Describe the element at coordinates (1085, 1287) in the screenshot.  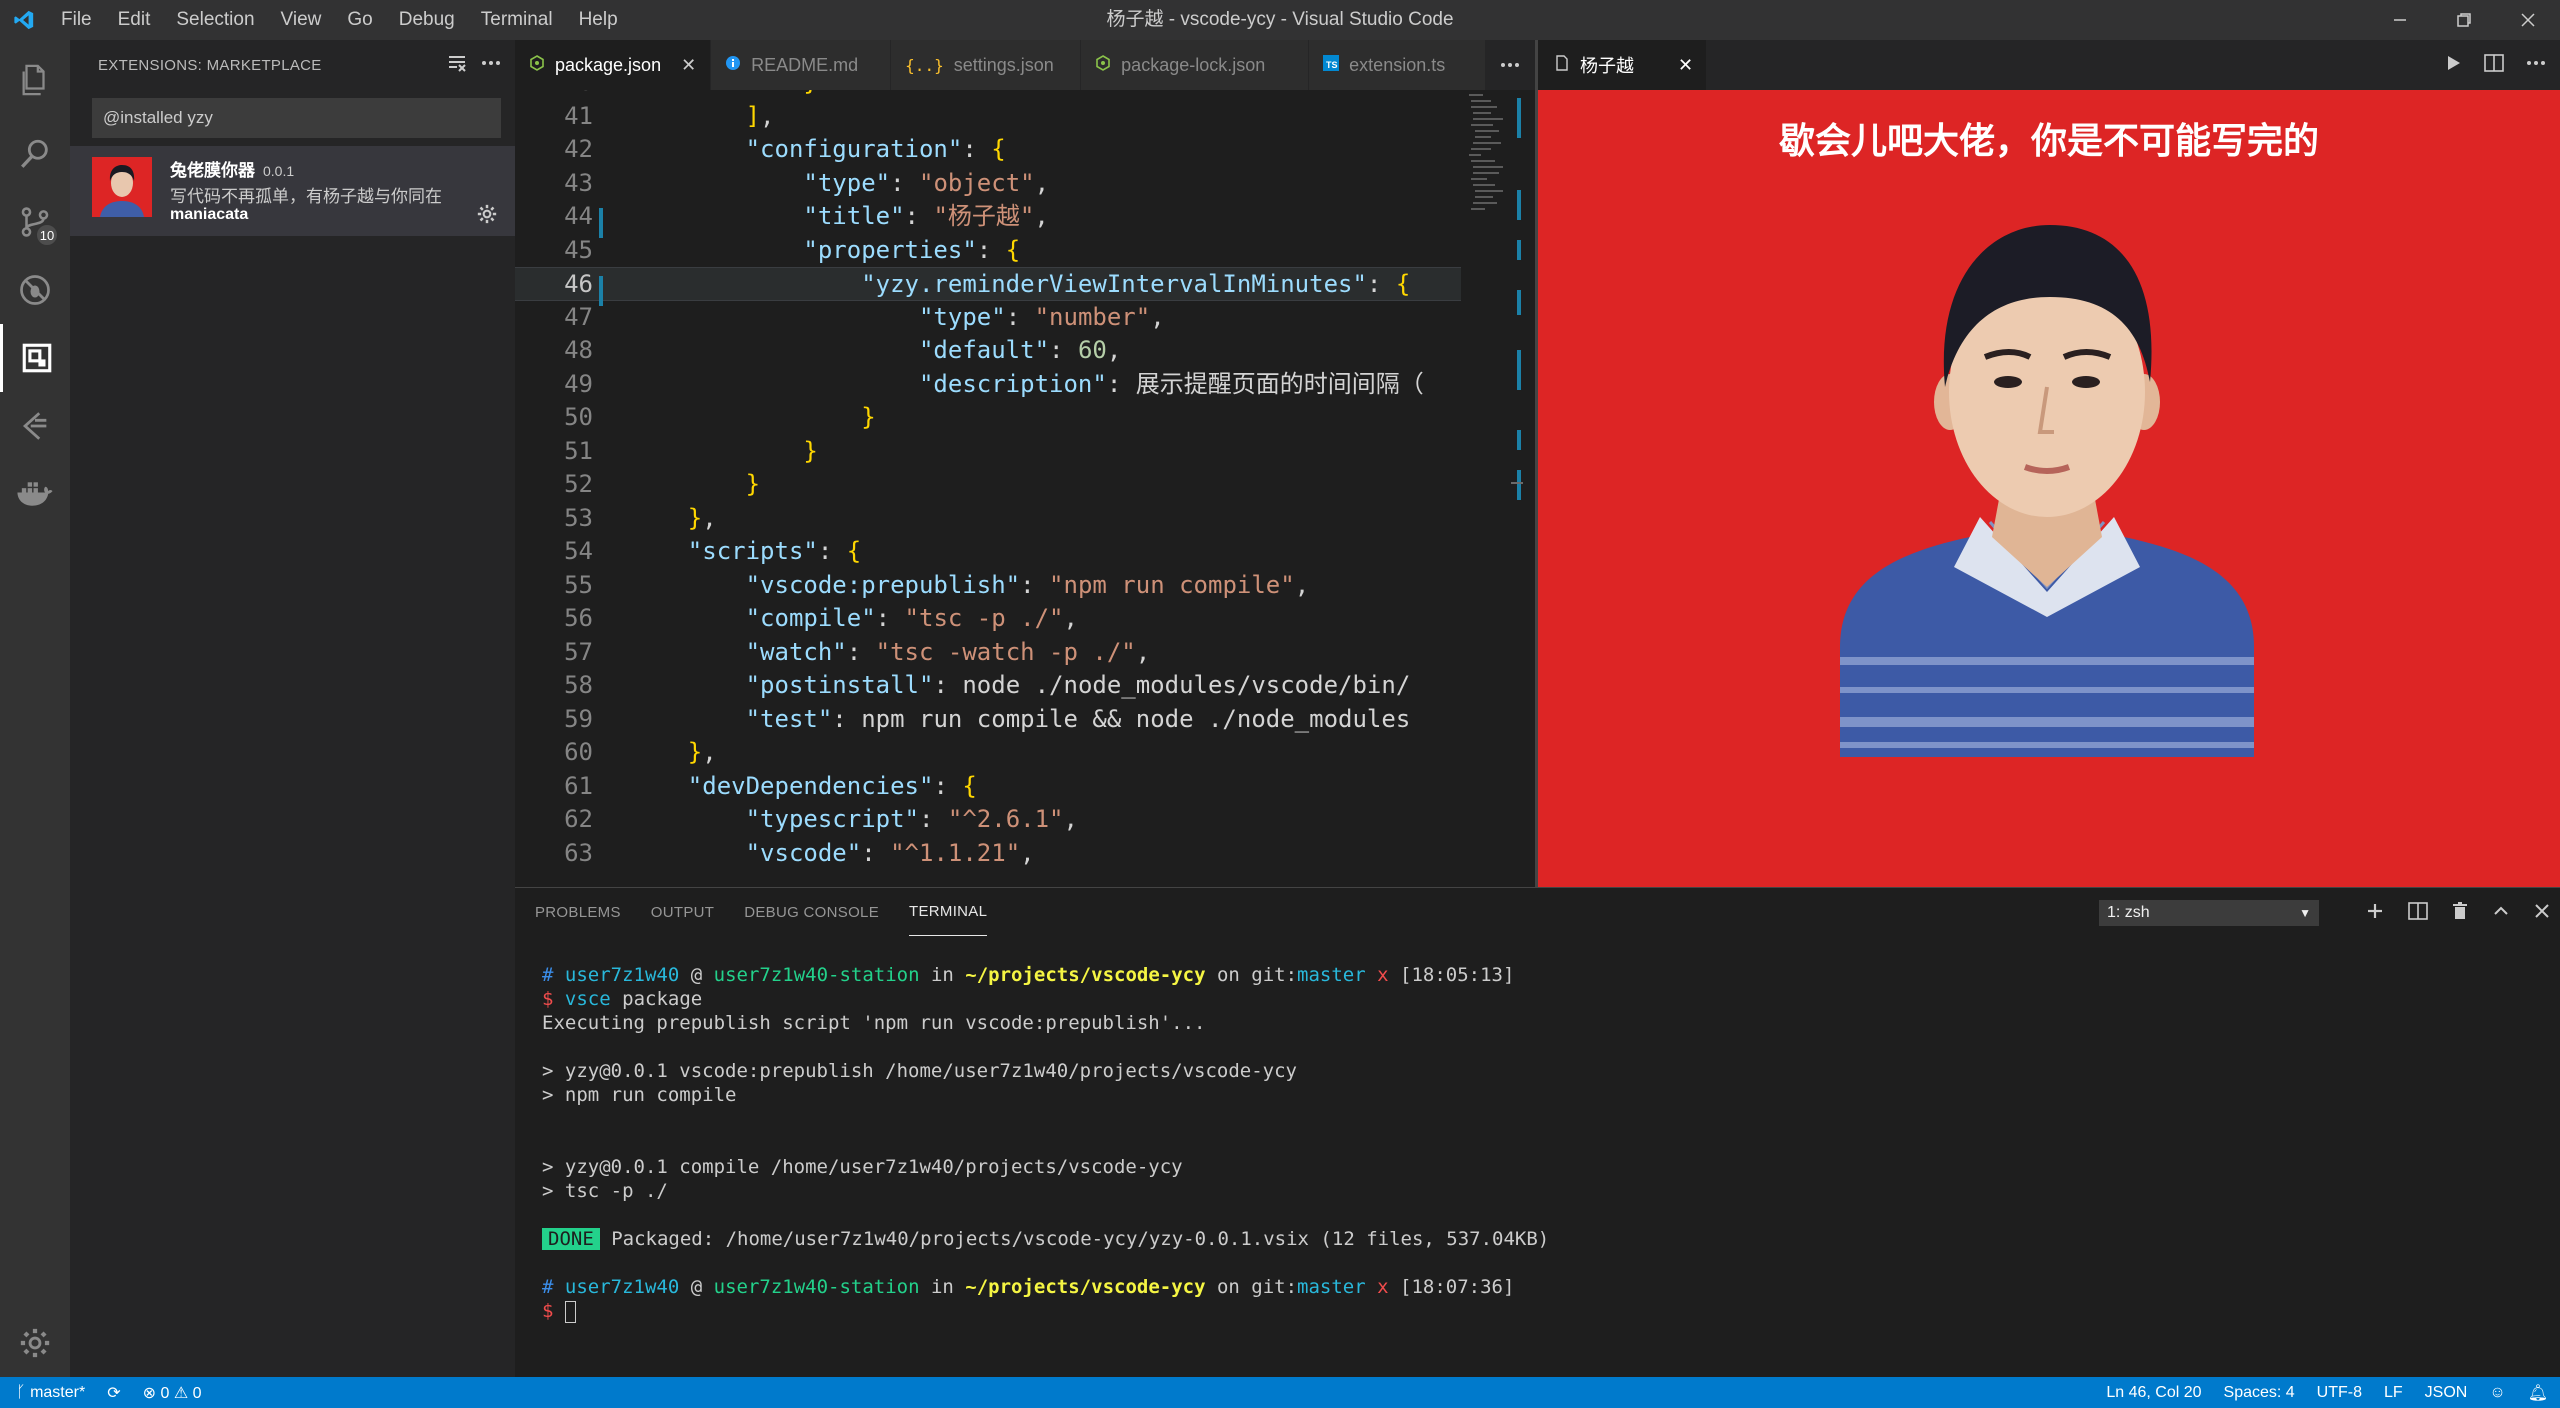
I see `prompt-path: ~/projects/vscode-ycy` at that location.